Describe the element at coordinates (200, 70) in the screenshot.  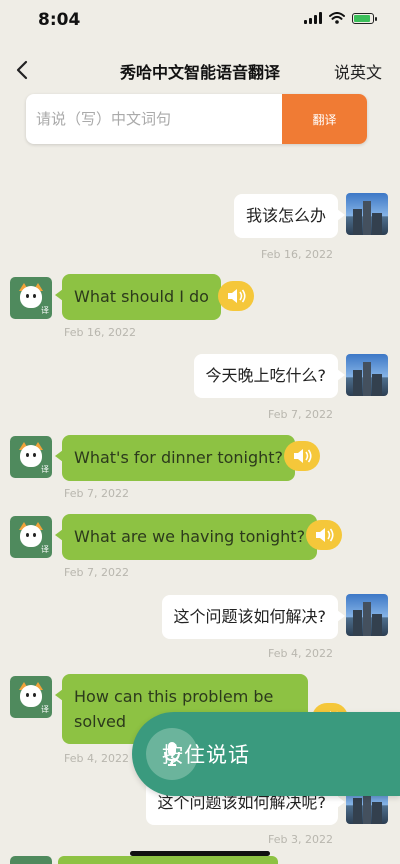
I see `nav-bar: 秀哈中文智能语音翻译 说英文` at that location.